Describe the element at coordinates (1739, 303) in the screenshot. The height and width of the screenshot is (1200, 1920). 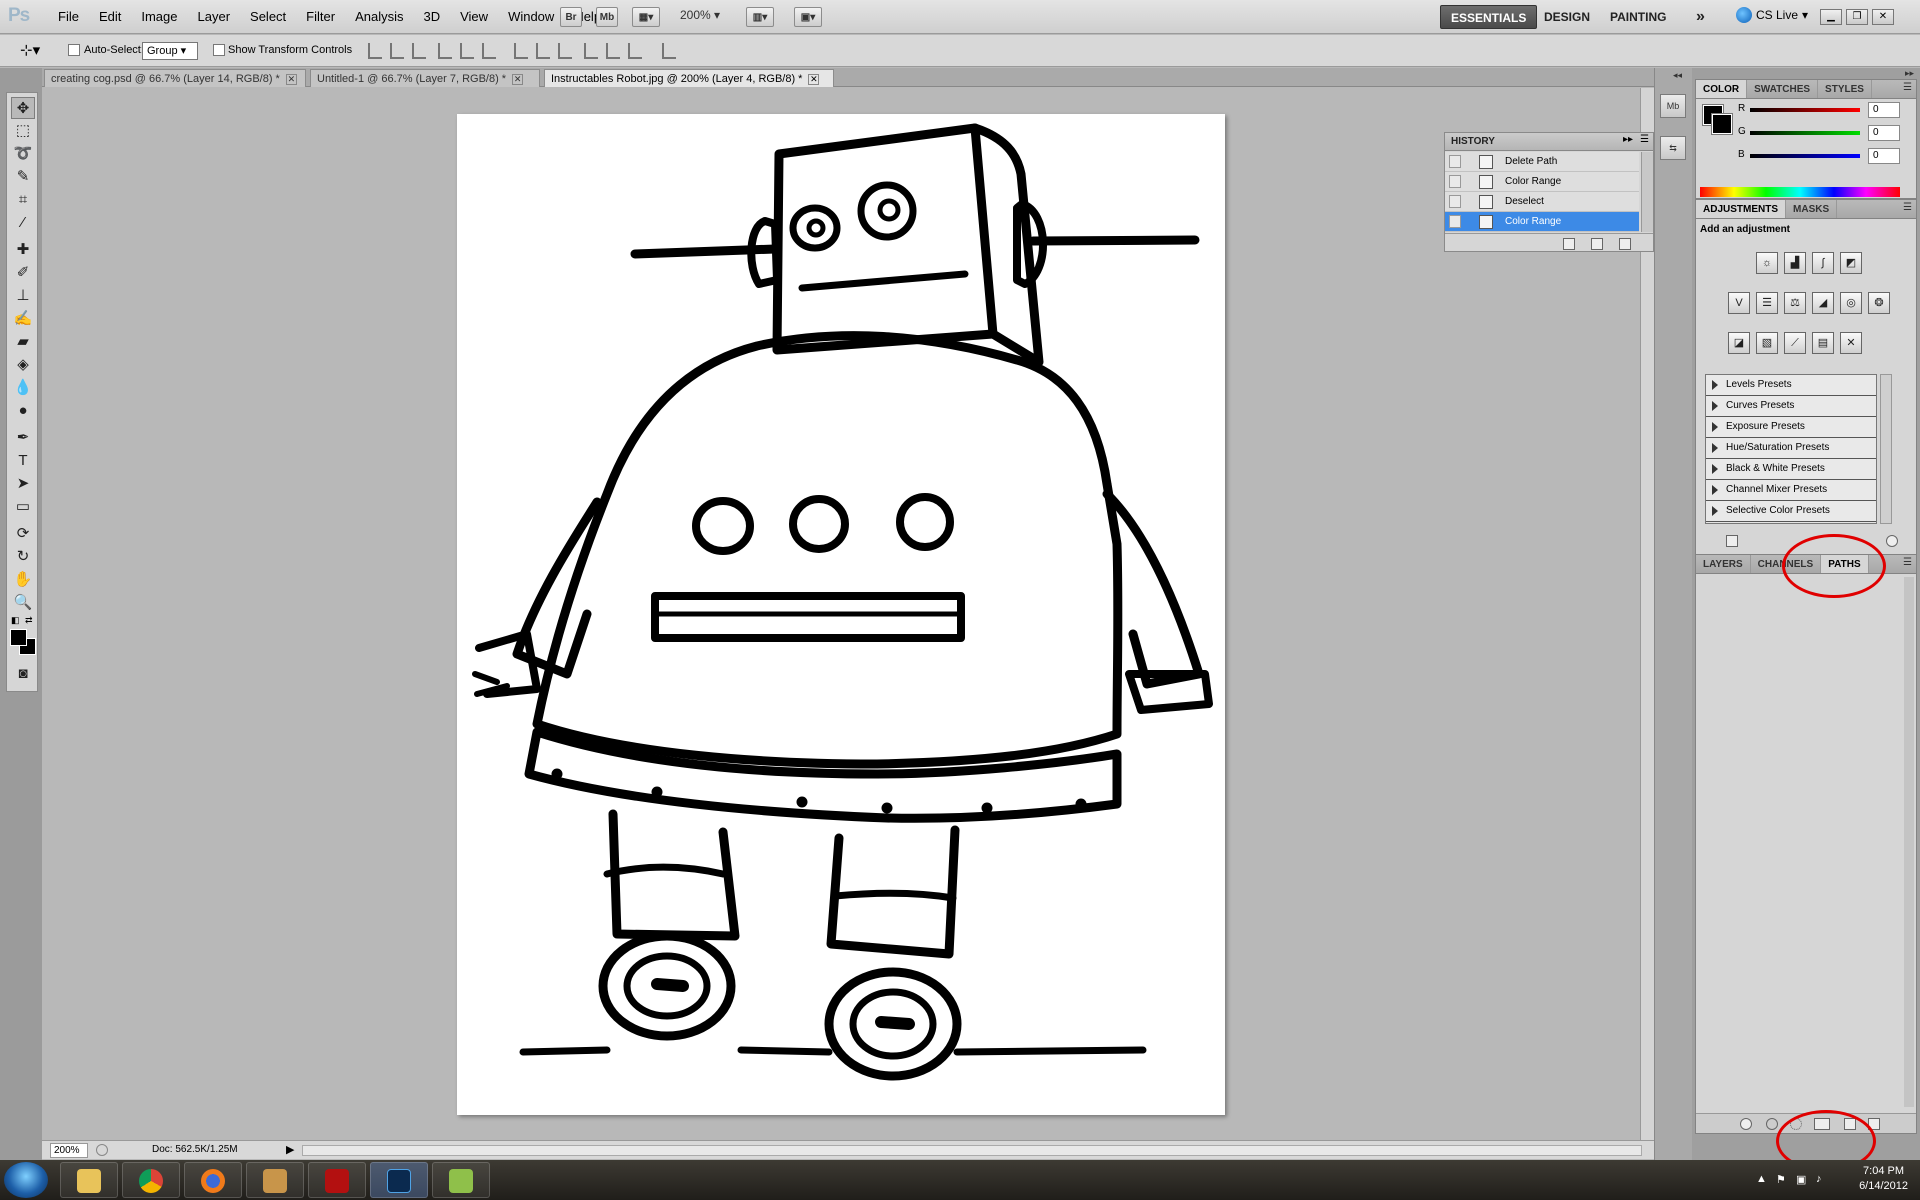
I see `vibrance-icon: V` at that location.